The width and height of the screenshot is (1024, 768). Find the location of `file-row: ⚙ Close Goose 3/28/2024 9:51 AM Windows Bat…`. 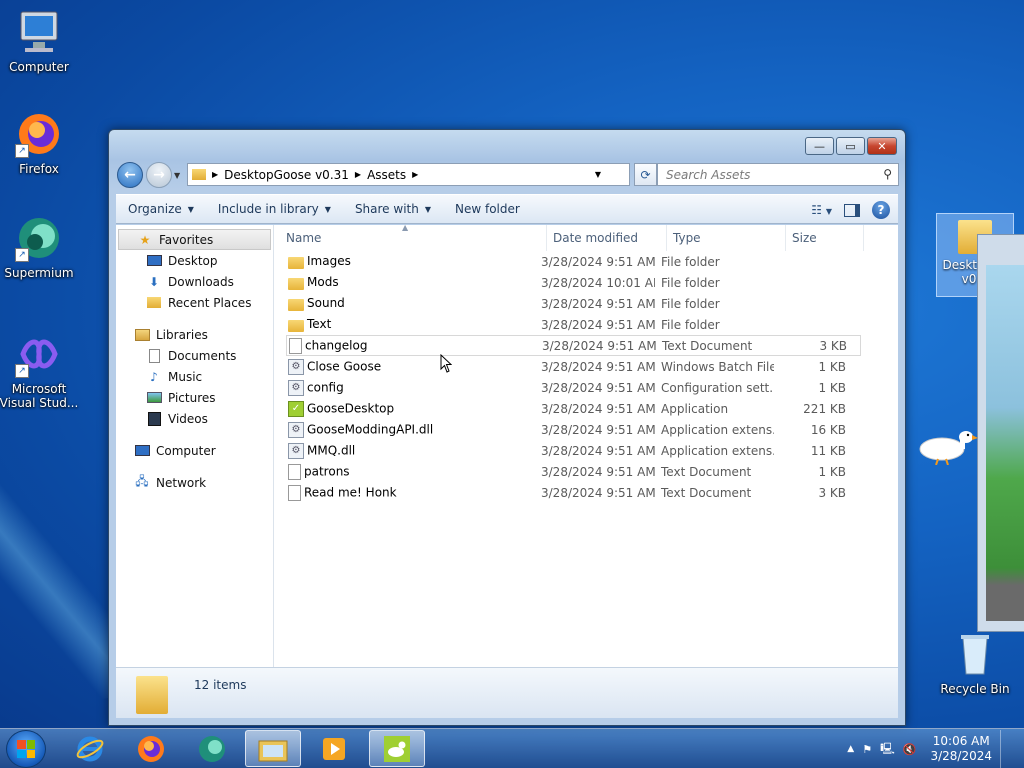

file-row: ⚙ Close Goose 3/28/2024 9:51 AM Windows Bat… is located at coordinates (586, 366).